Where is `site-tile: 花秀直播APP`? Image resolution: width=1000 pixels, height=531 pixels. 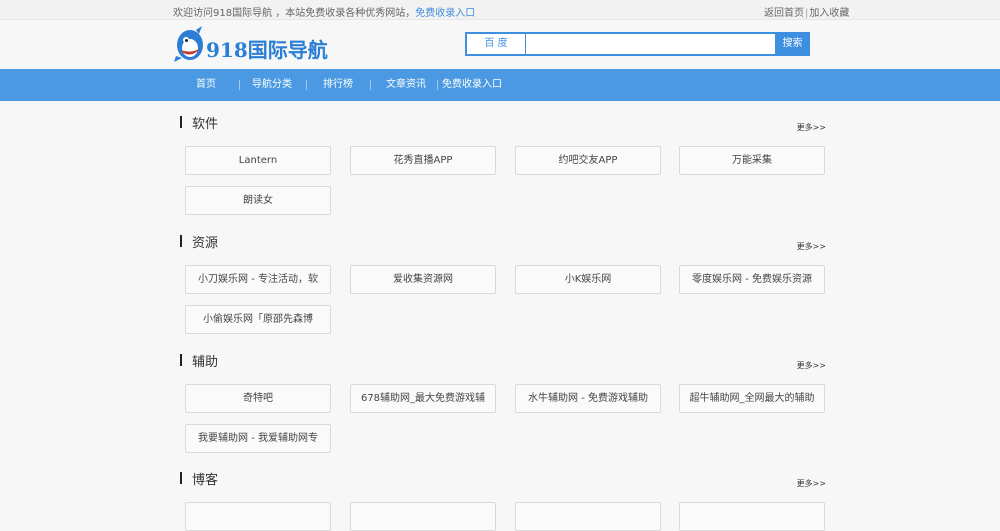
site-tile: 花秀直播APP is located at coordinates (423, 160).